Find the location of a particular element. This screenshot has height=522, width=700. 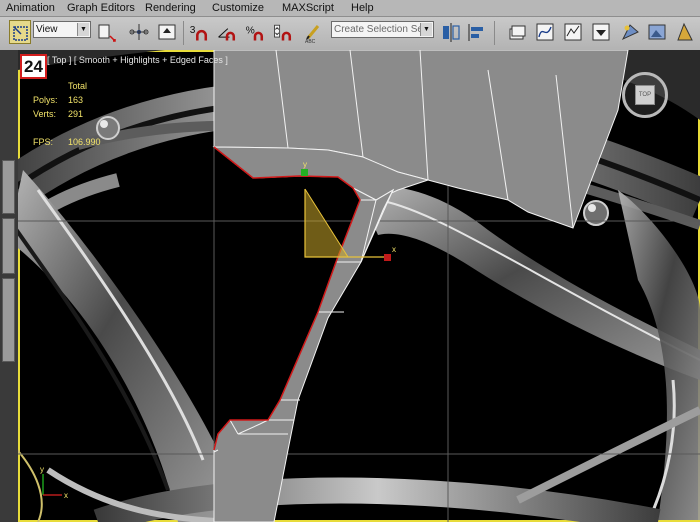

left-command-strip is located at coordinates (9, 286).